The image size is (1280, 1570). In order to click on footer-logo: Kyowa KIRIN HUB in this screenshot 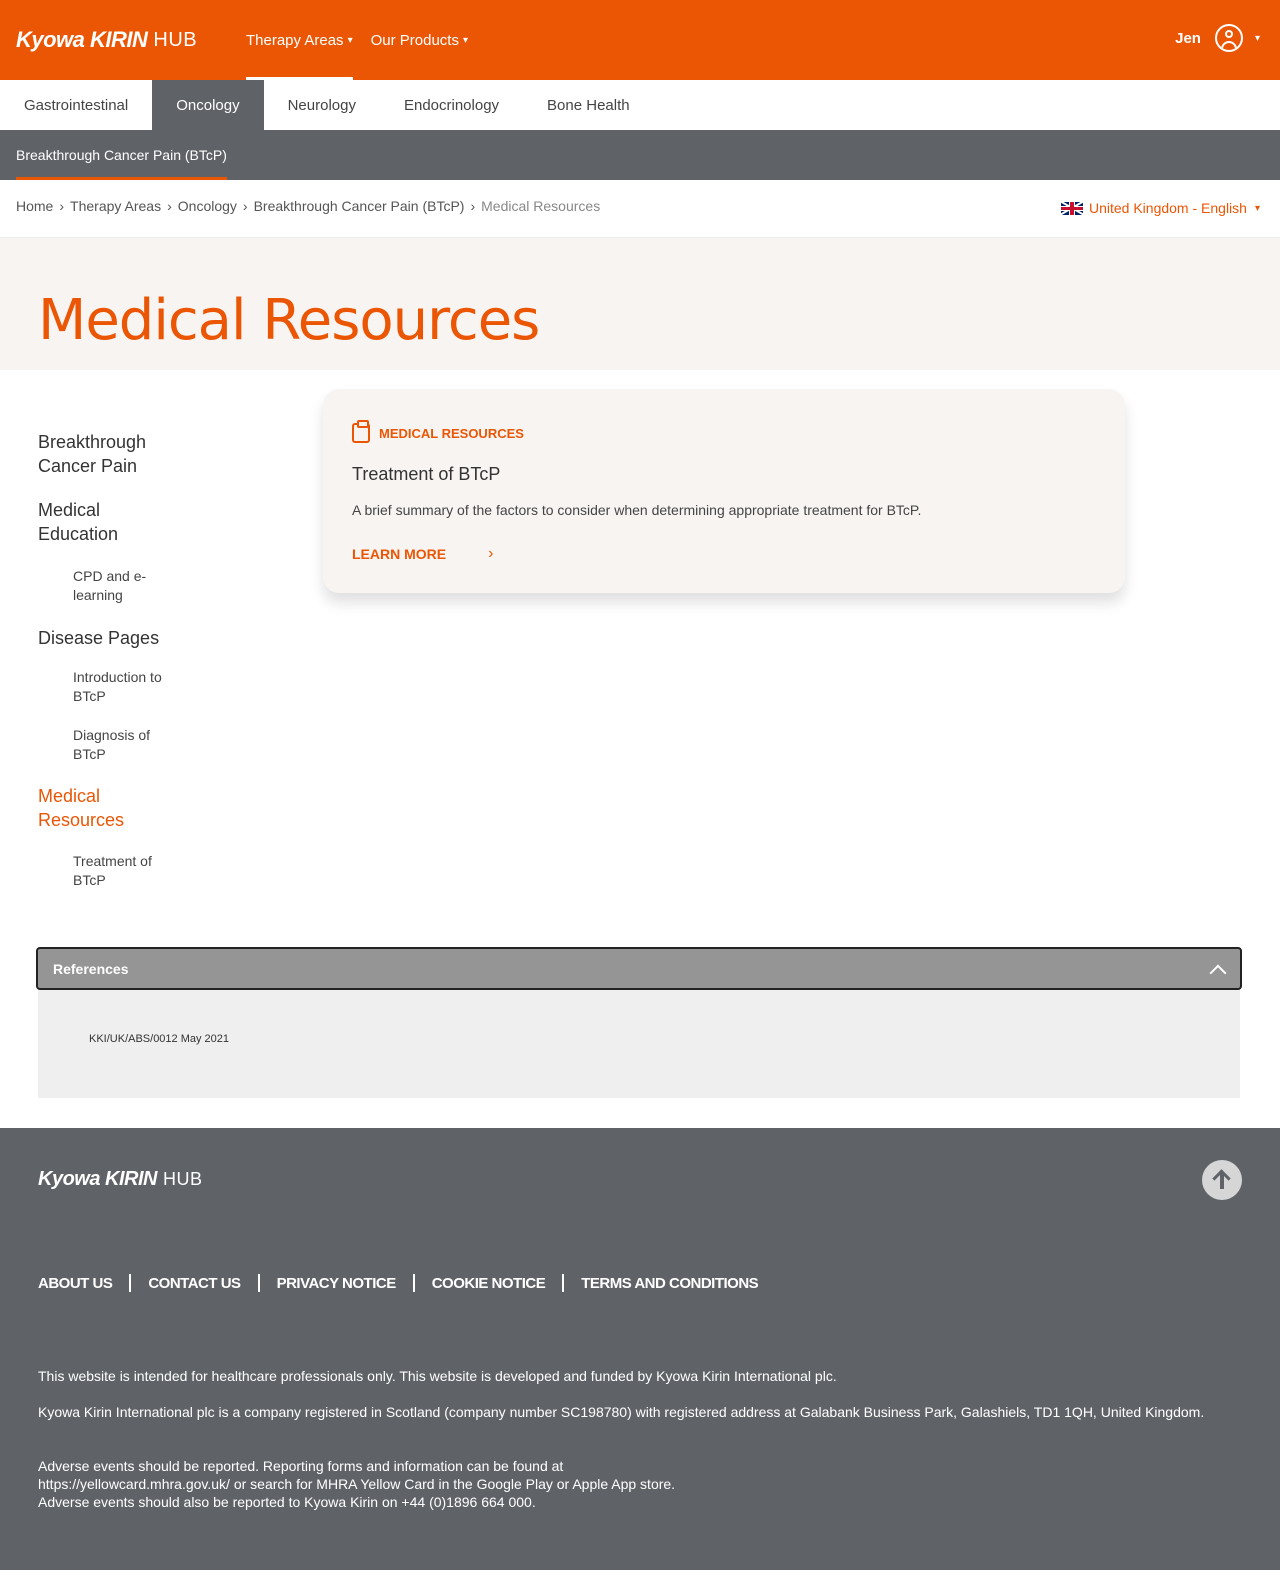, I will do `click(120, 1179)`.